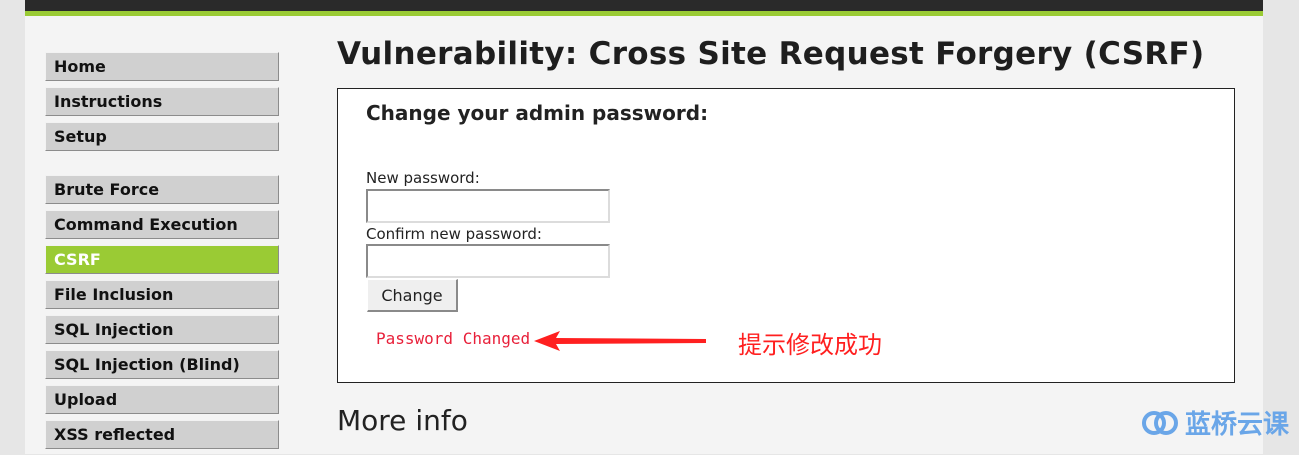  I want to click on header-accent-line, so click(644, 13).